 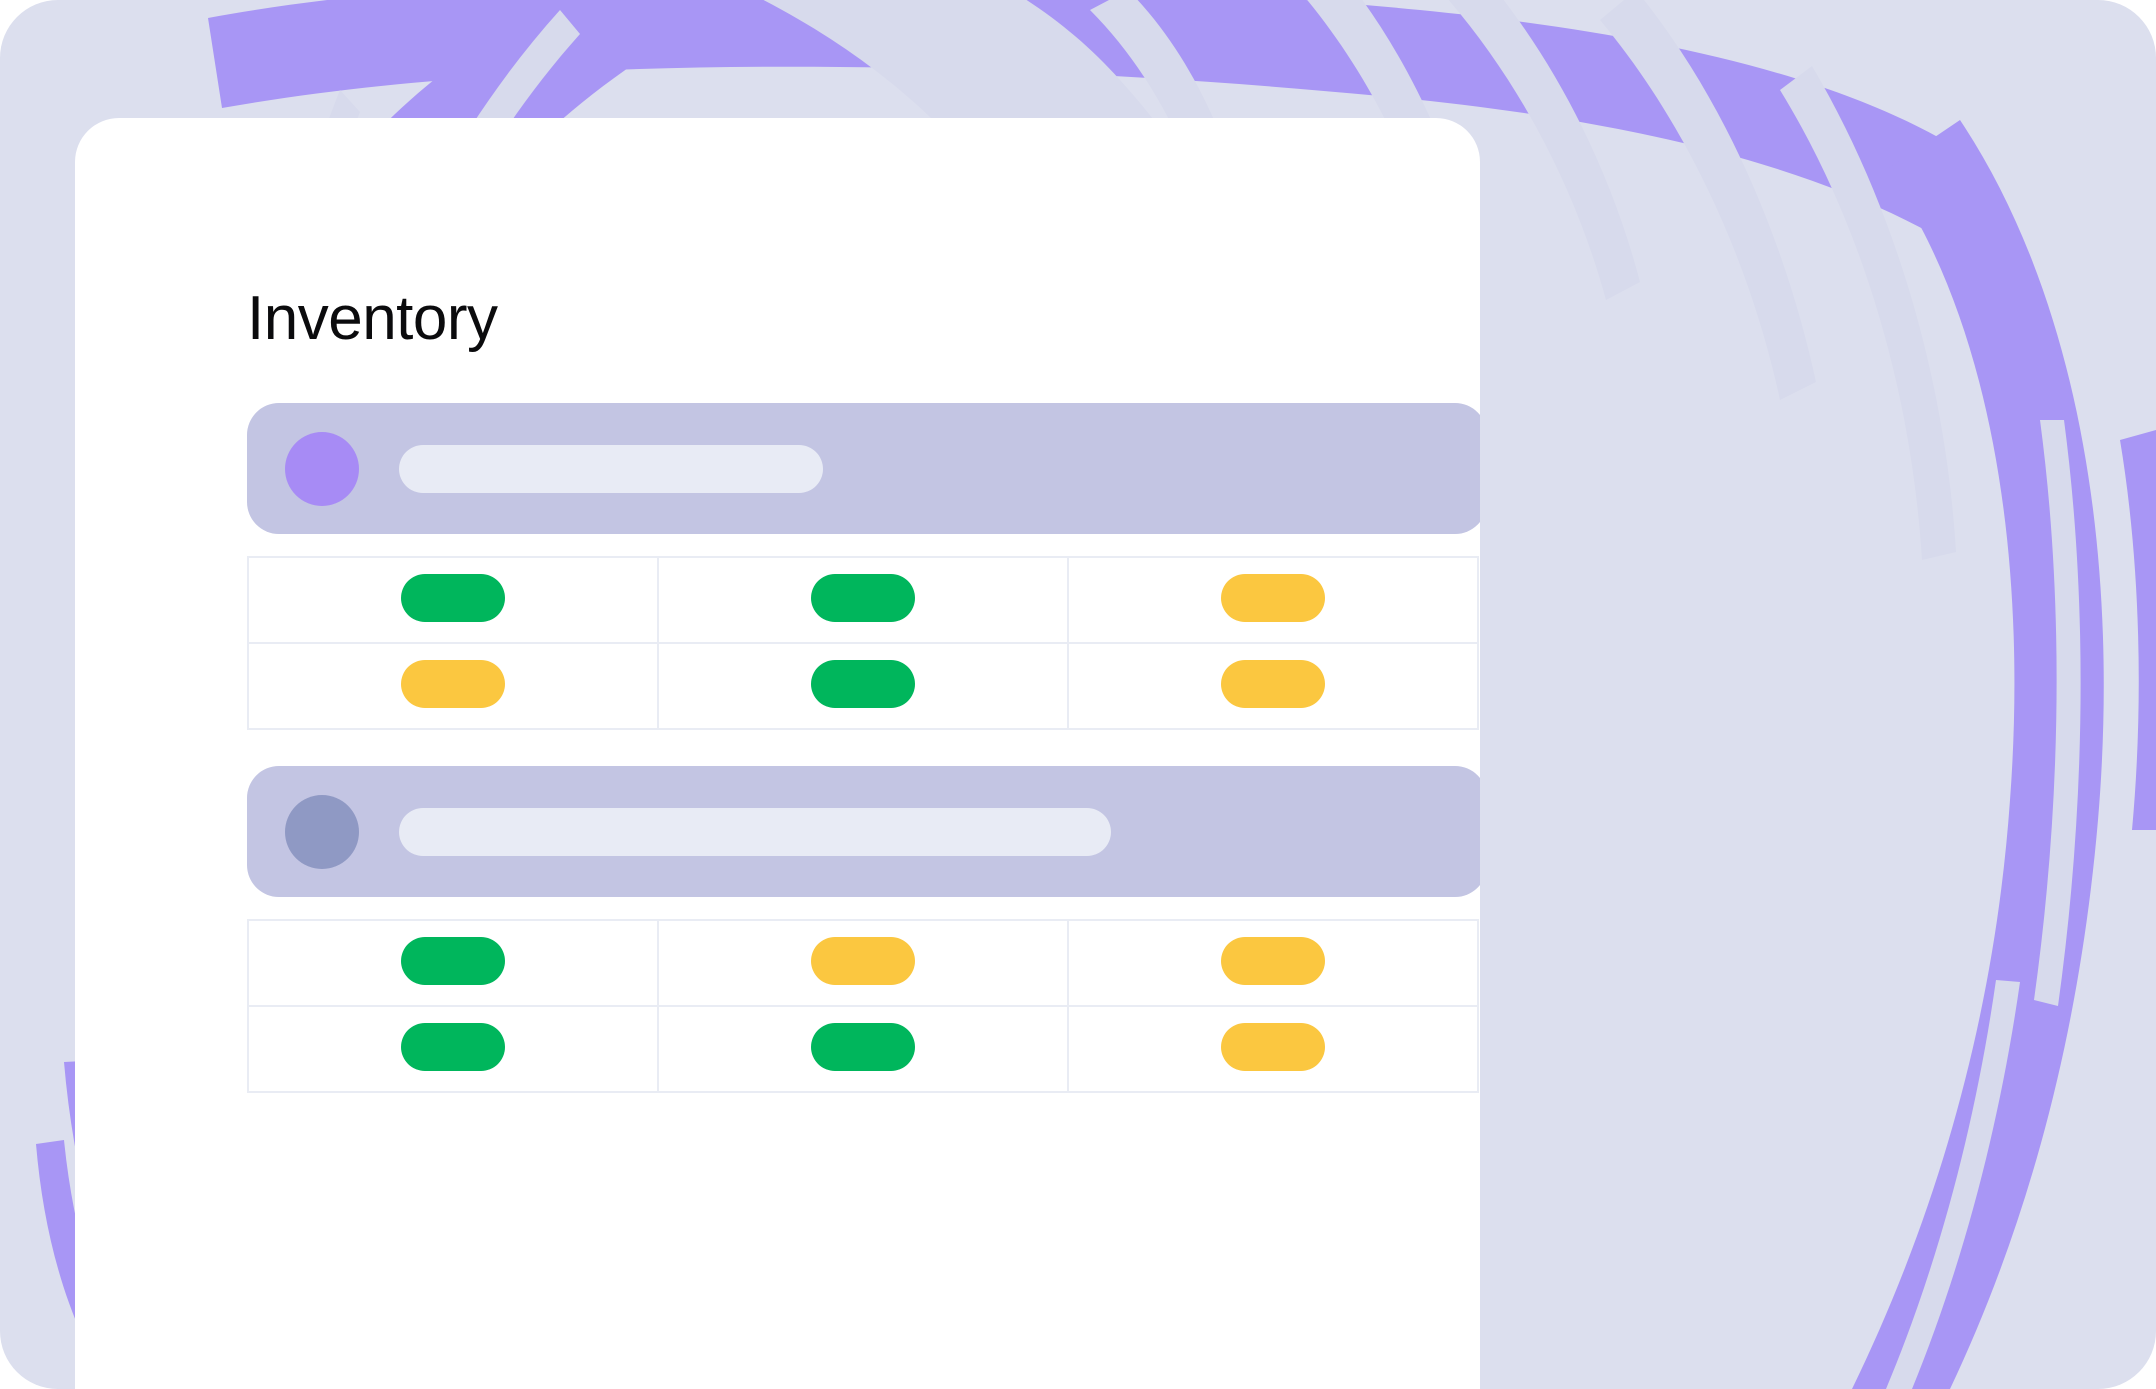 What do you see at coordinates (2138, 630) in the screenshot?
I see `brush-fleck-right` at bounding box center [2138, 630].